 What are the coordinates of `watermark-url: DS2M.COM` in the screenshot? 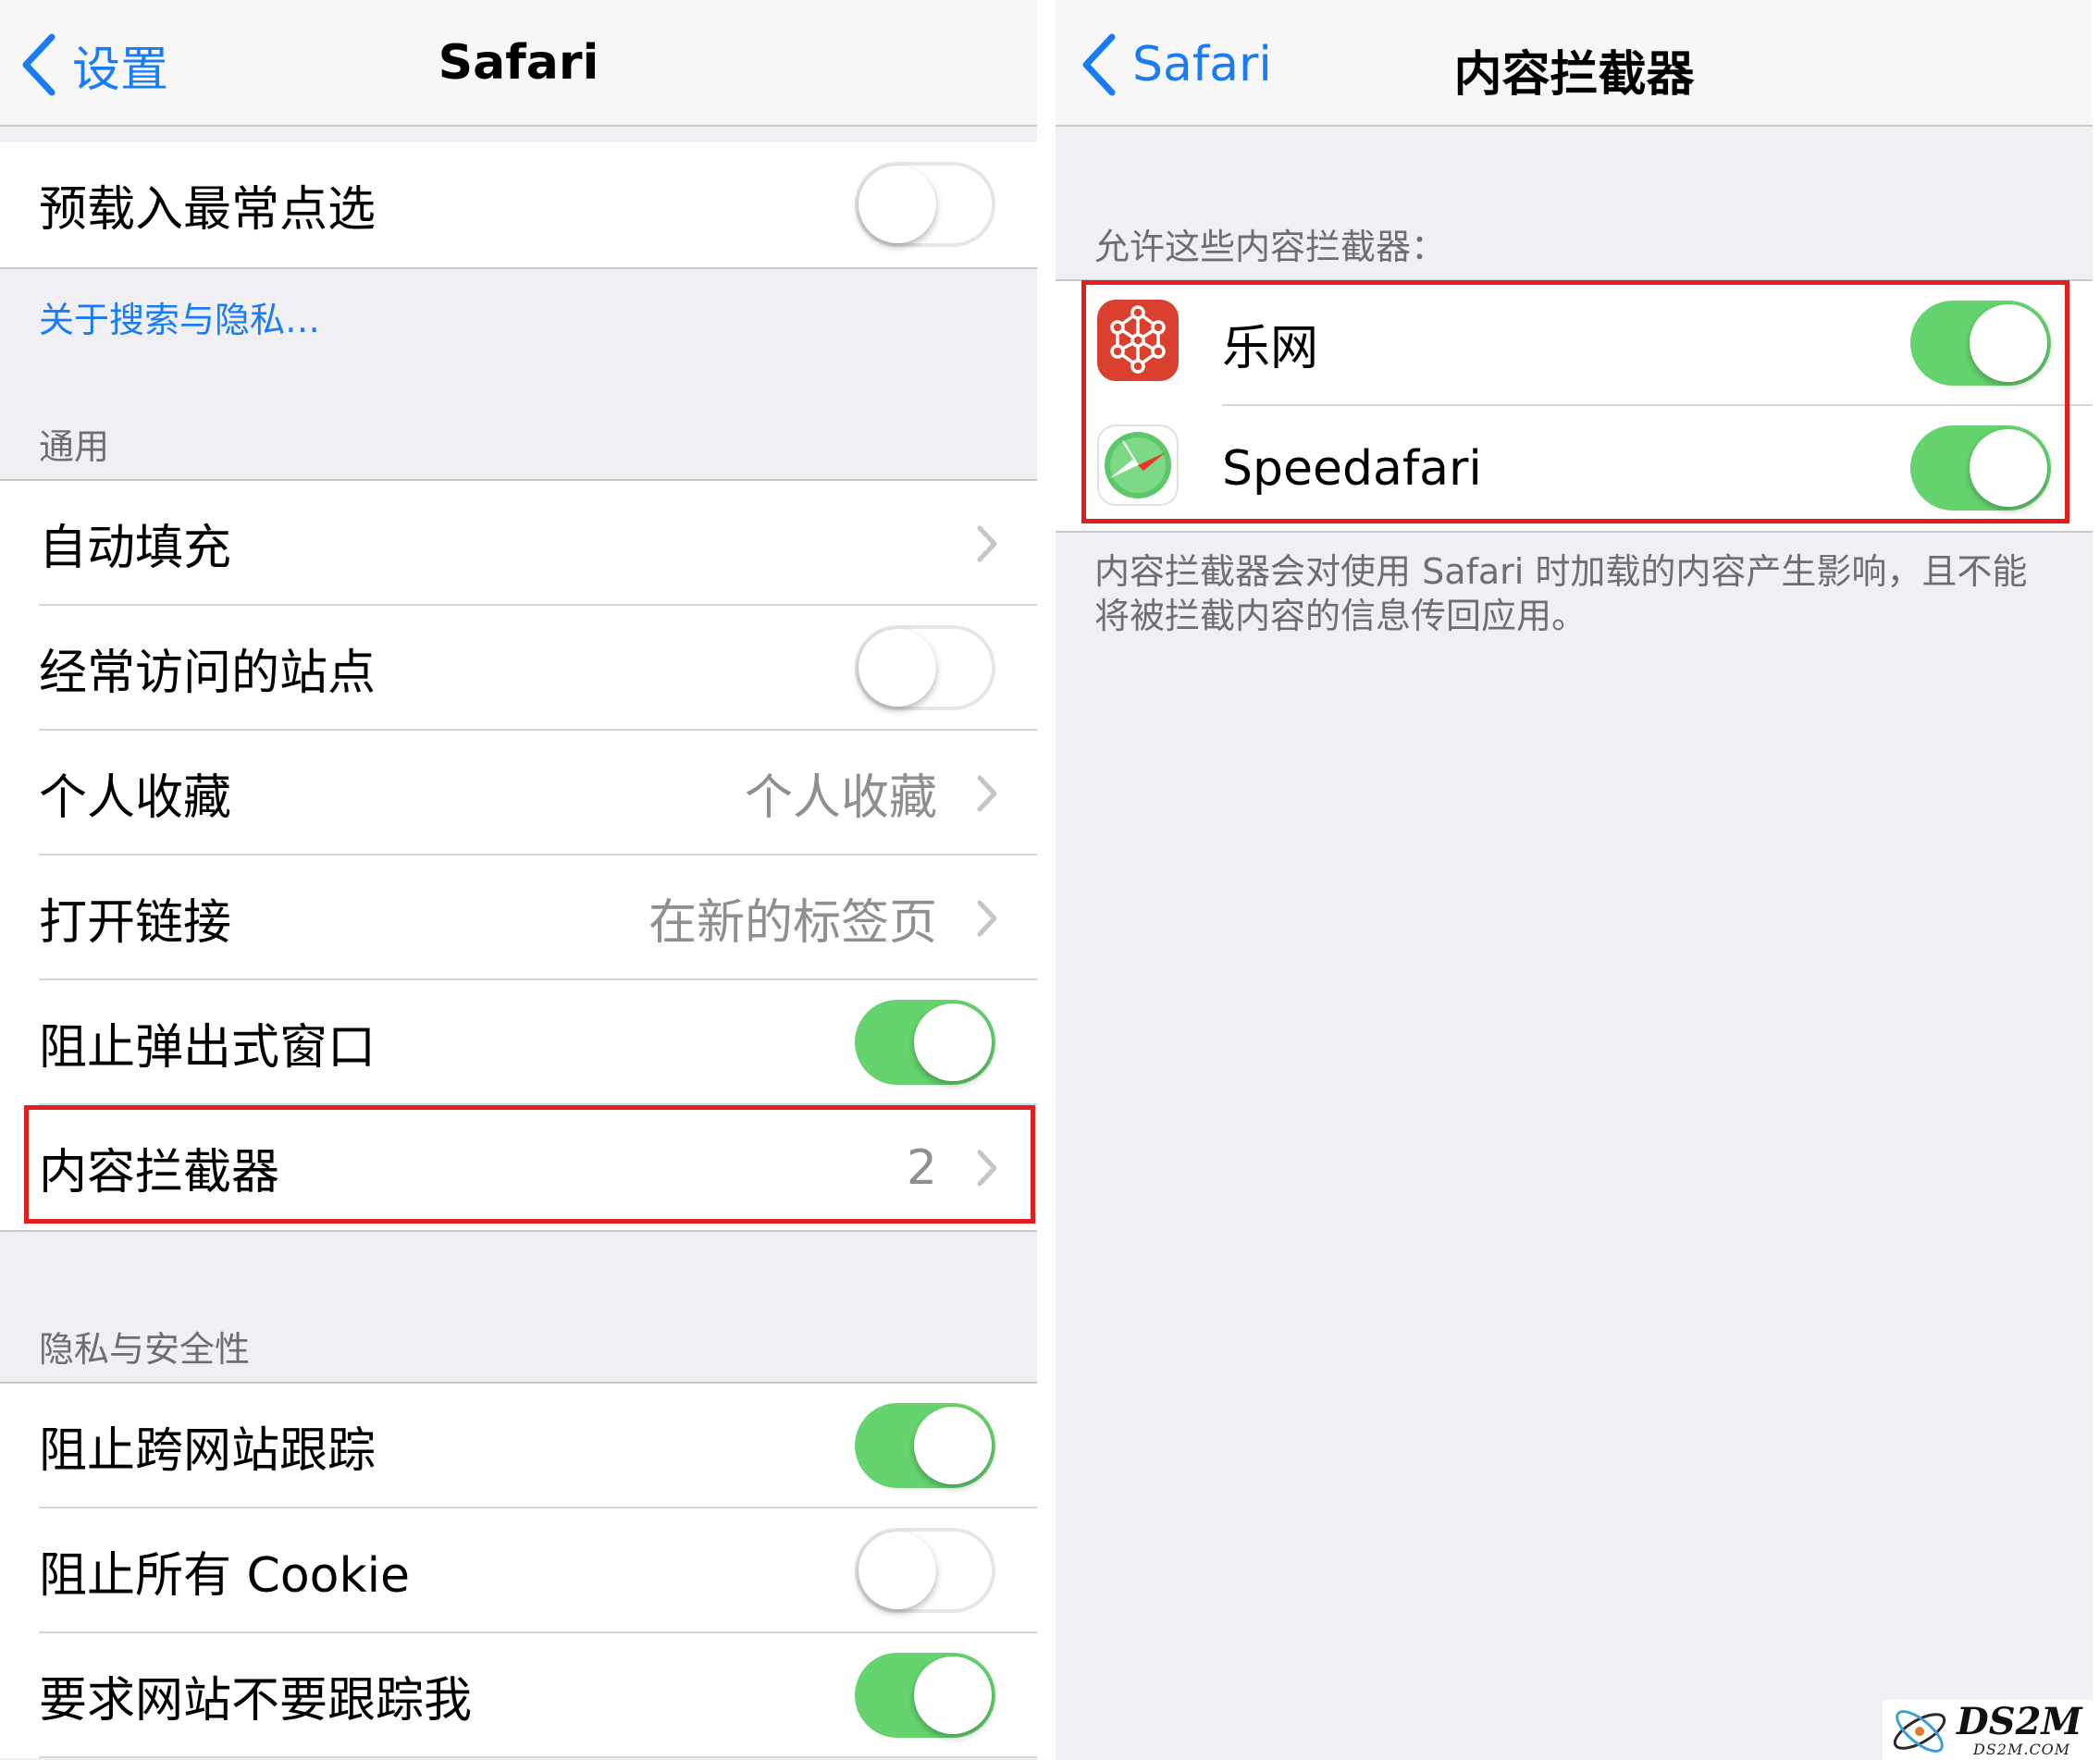 It's located at (2022, 1749).